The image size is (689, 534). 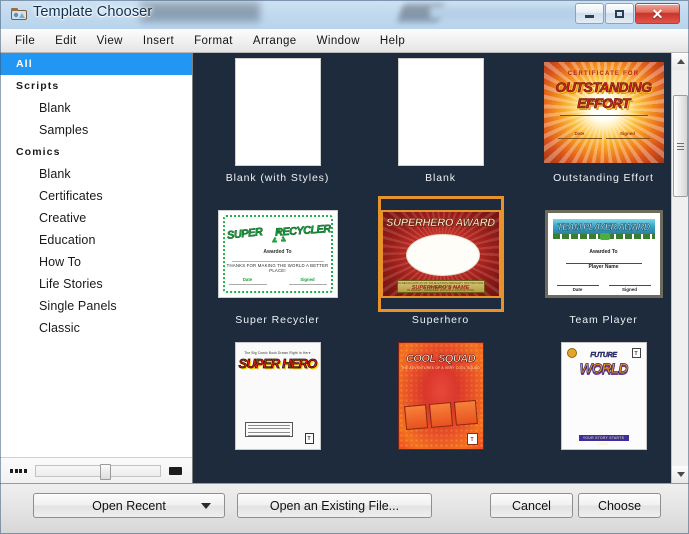 I want to click on template-card-blank-with-styles: Blank (with Styles), so click(x=277, y=126).